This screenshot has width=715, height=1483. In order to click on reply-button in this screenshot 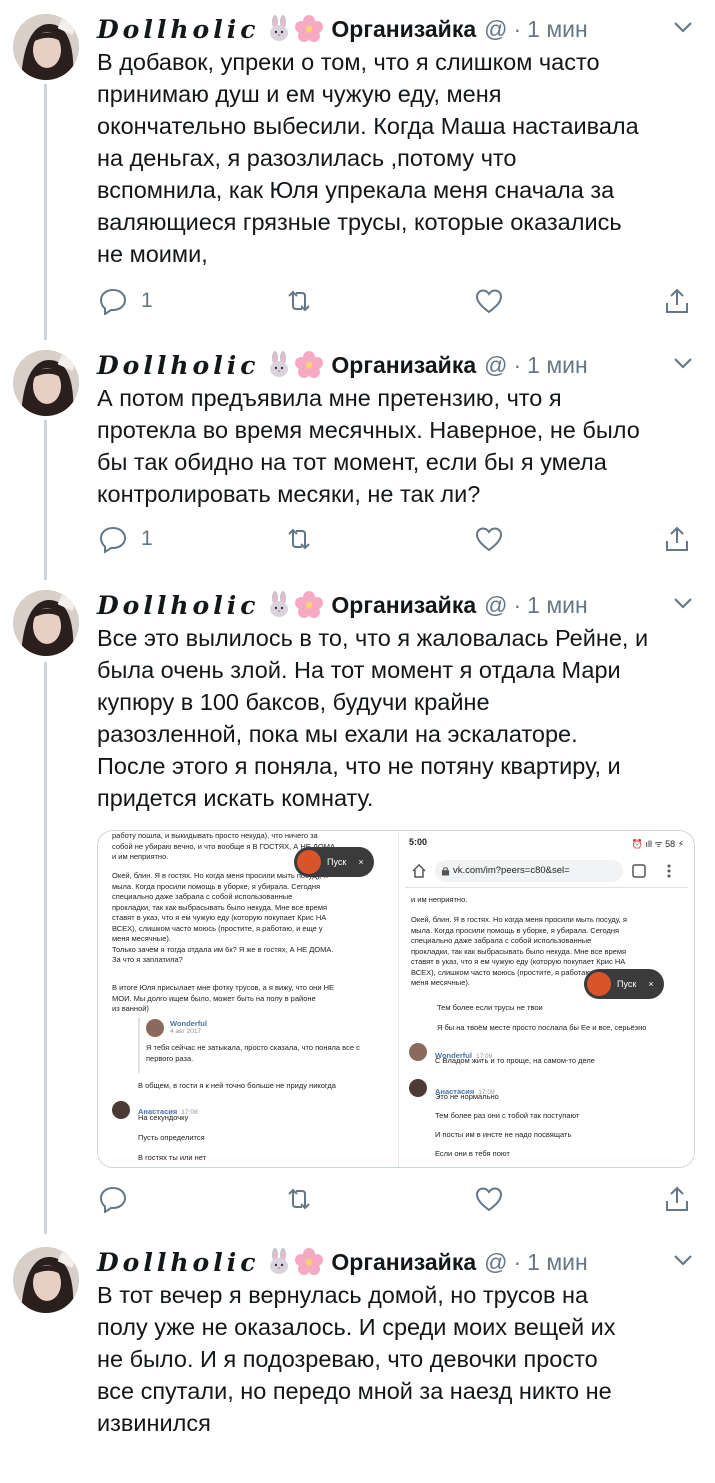, I will do `click(120, 1199)`.